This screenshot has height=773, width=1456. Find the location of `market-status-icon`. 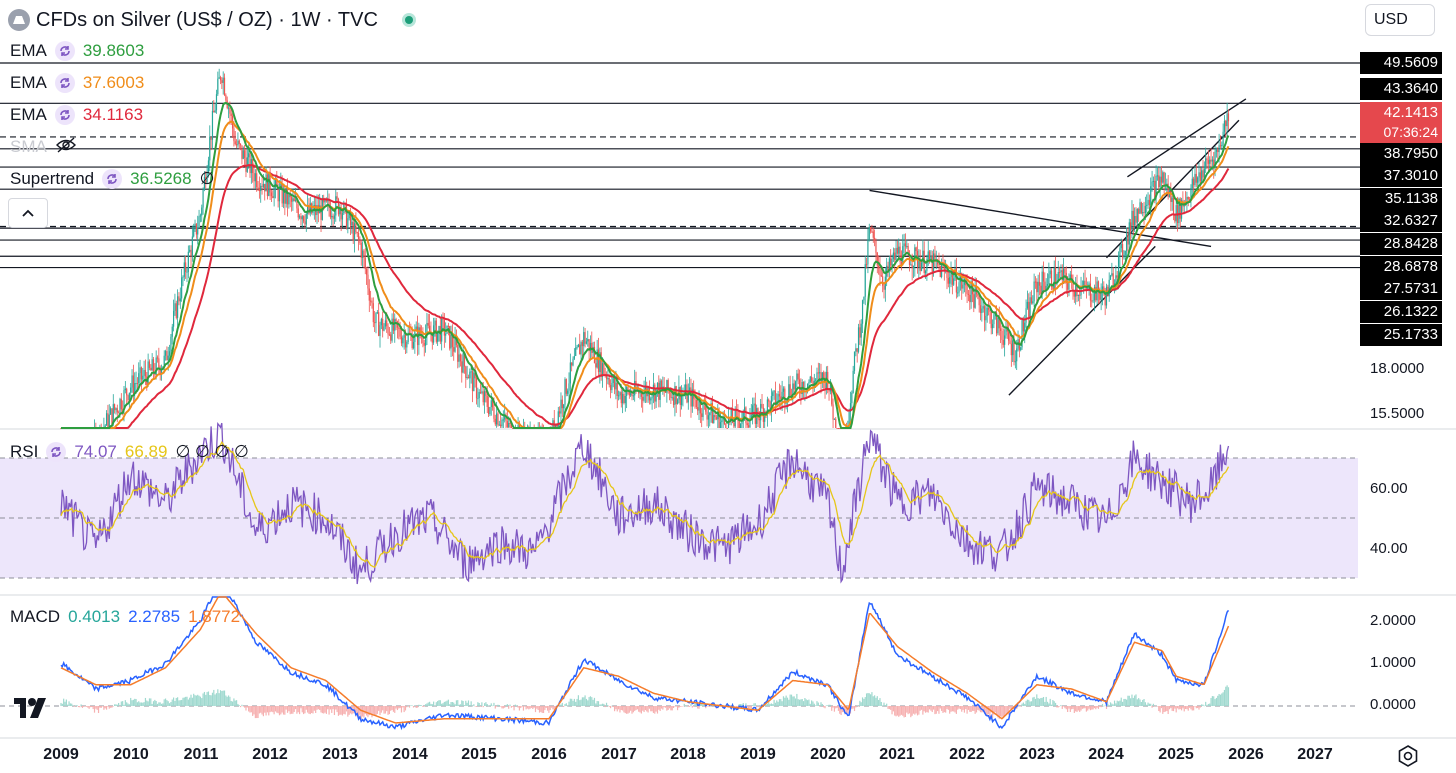

market-status-icon is located at coordinates (408, 20).